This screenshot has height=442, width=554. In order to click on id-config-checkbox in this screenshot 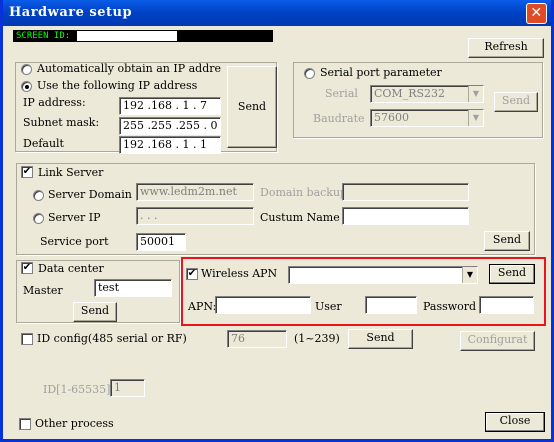, I will do `click(27, 339)`.